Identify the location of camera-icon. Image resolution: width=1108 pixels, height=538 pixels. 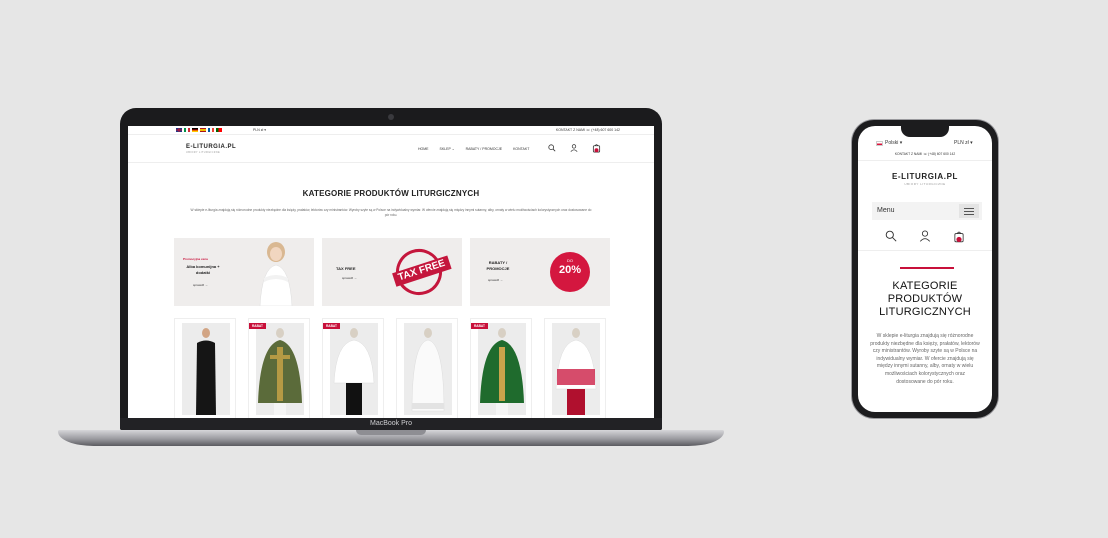
(391, 117).